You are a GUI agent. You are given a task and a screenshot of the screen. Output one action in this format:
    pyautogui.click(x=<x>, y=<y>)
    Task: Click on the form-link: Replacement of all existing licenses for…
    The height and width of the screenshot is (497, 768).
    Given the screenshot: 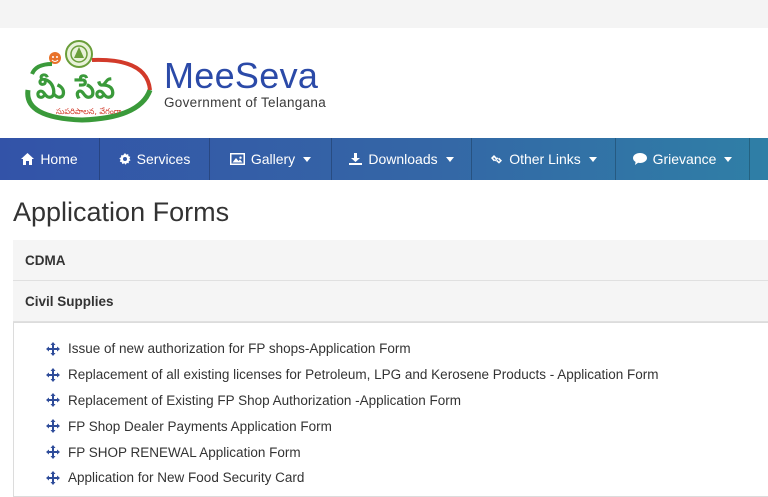 What is the action you would take?
    pyautogui.click(x=363, y=374)
    